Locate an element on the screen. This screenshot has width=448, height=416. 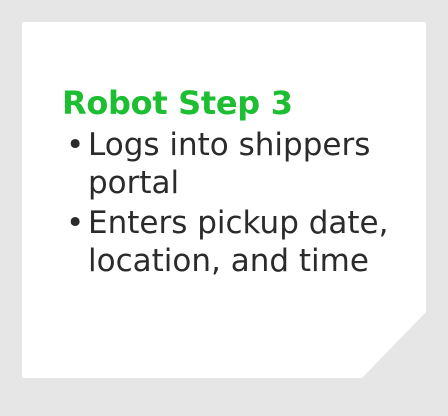
step-bullet-item: • Logs into shippers portal is located at coordinates (232, 164).